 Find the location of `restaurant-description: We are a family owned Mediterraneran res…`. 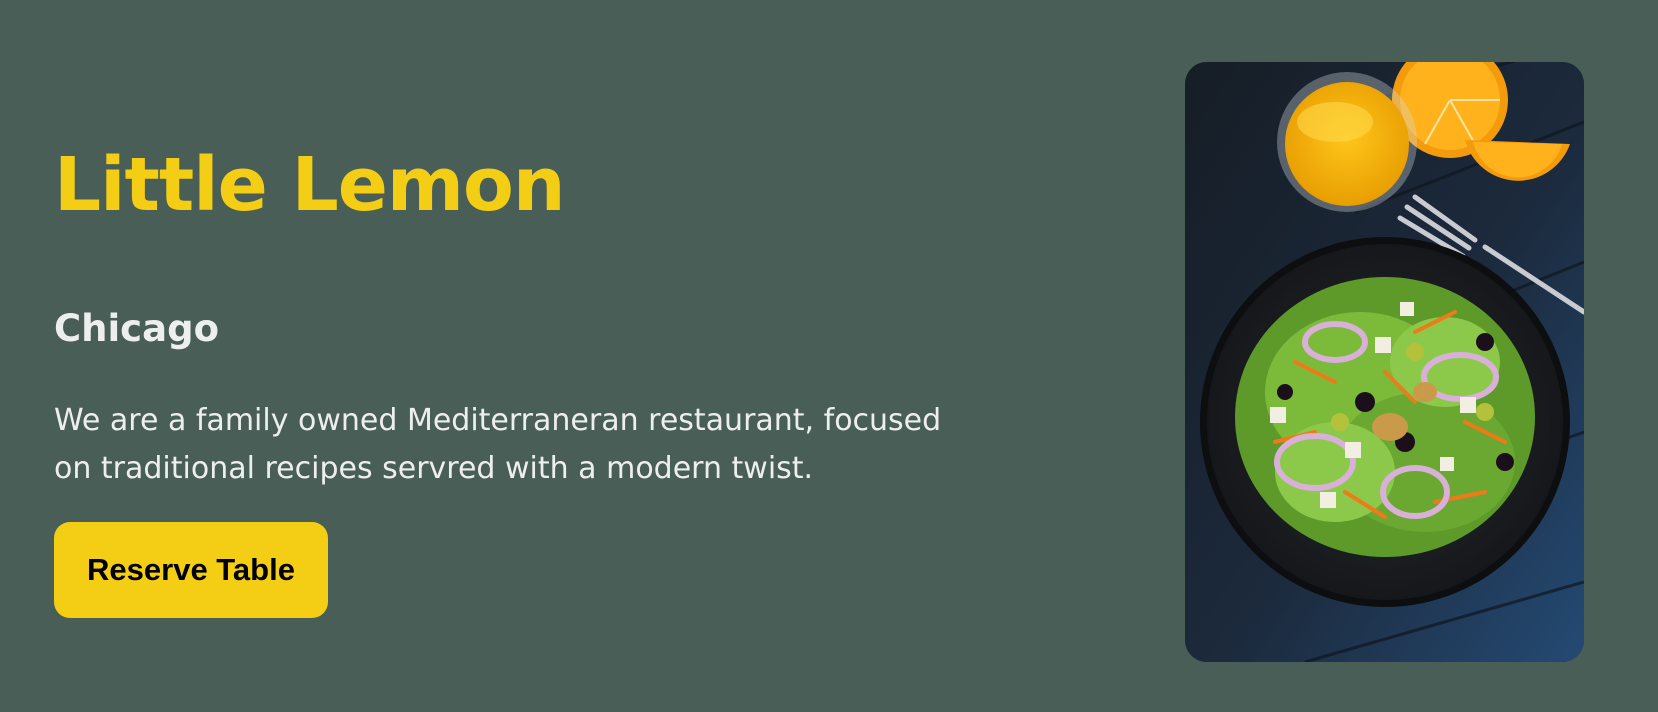

restaurant-description: We are a family owned Mediterraneran res… is located at coordinates (498, 444).